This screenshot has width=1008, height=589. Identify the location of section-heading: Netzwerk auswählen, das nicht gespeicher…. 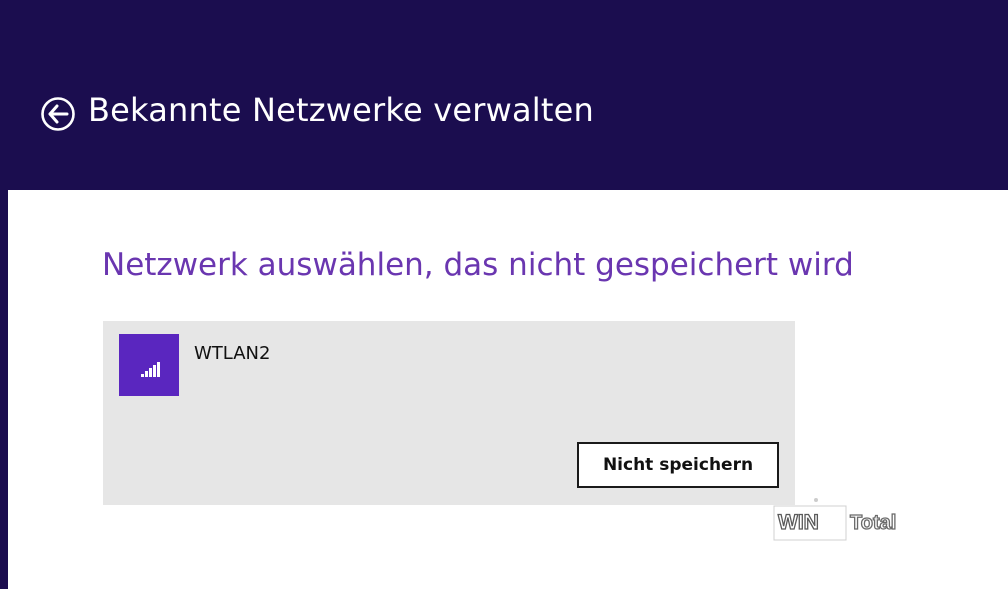
(478, 265).